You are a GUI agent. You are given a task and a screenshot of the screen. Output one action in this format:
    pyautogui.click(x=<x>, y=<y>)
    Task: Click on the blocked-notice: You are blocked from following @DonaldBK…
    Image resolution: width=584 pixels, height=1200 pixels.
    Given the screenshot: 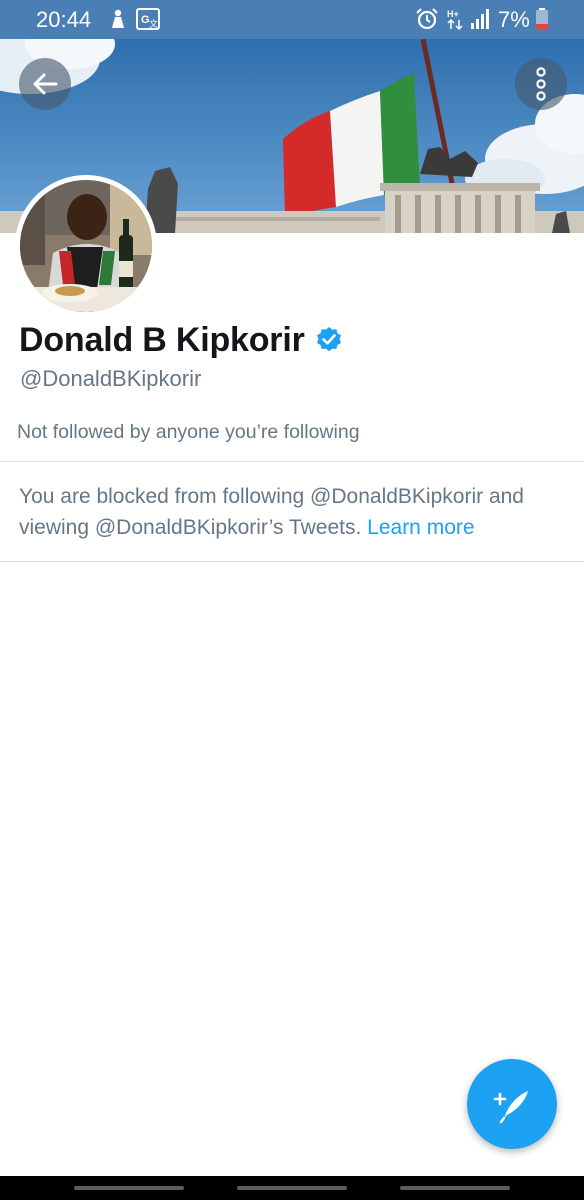 What is the action you would take?
    pyautogui.click(x=296, y=512)
    